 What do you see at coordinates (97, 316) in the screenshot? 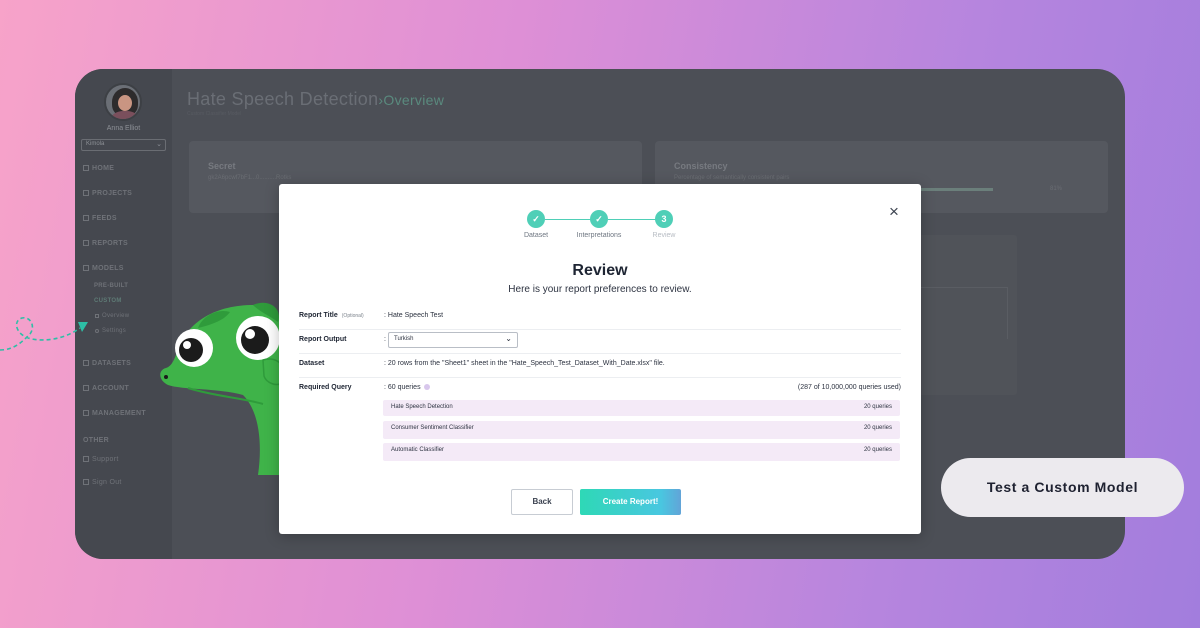
I see `overview-icon` at bounding box center [97, 316].